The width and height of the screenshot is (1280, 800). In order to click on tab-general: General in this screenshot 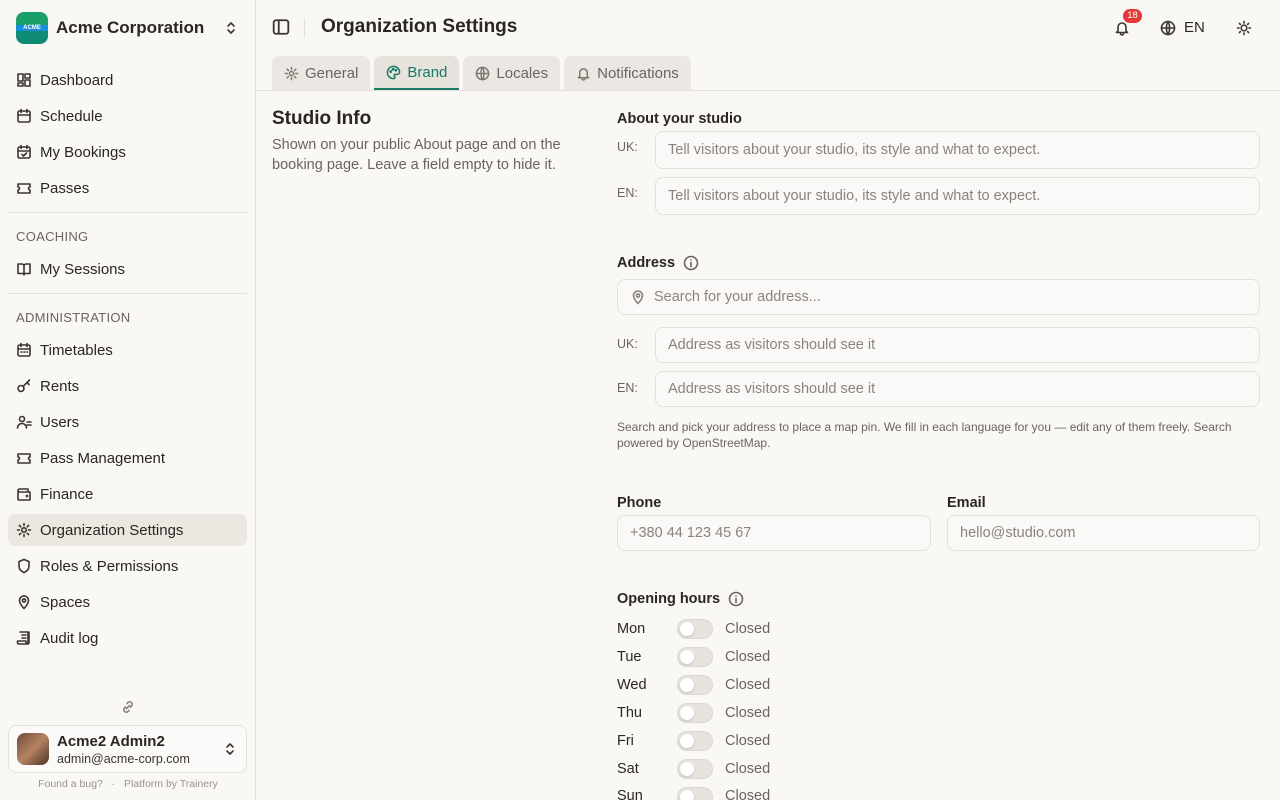, I will do `click(321, 73)`.